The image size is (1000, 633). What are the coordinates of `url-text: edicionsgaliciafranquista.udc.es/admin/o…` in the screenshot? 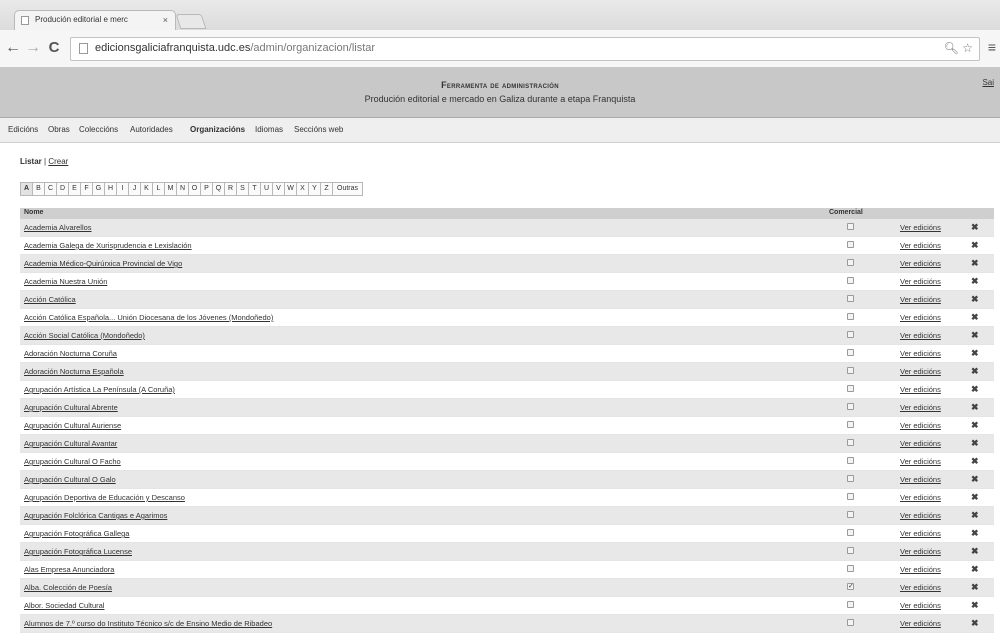 It's located at (235, 48).